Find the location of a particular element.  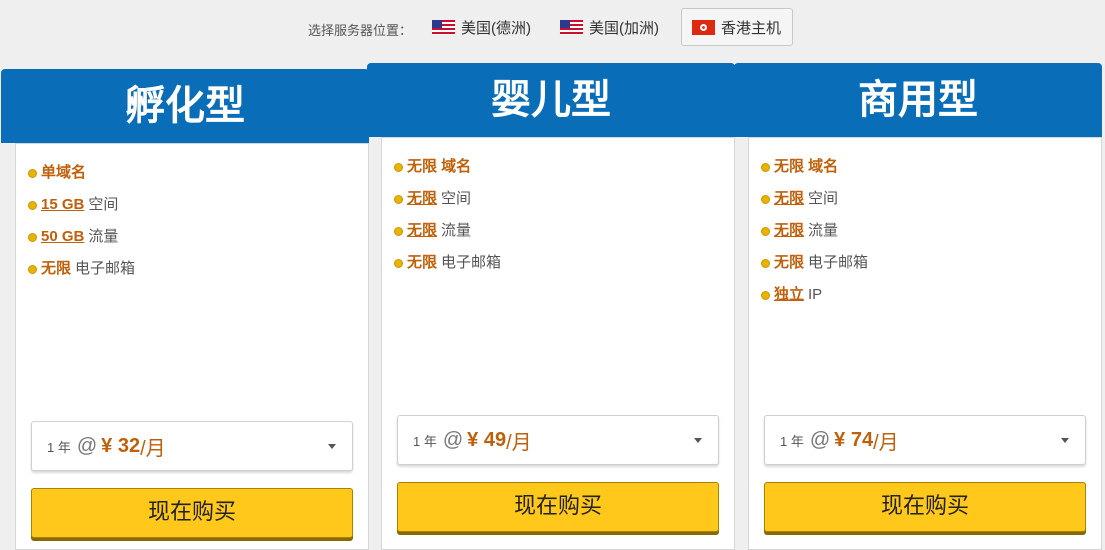

feature-highlight-link: 独立 is located at coordinates (789, 295).